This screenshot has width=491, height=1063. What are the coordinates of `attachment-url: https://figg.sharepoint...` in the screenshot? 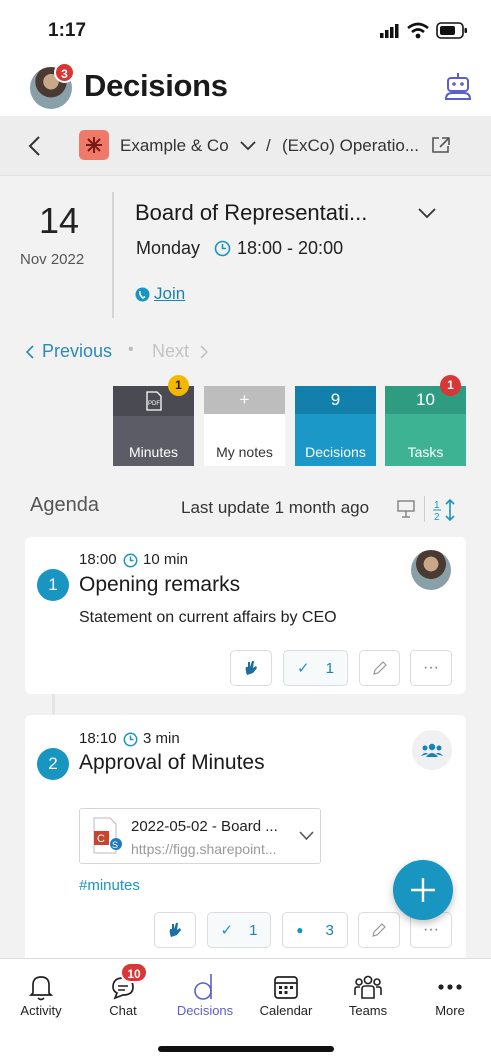 It's located at (204, 849).